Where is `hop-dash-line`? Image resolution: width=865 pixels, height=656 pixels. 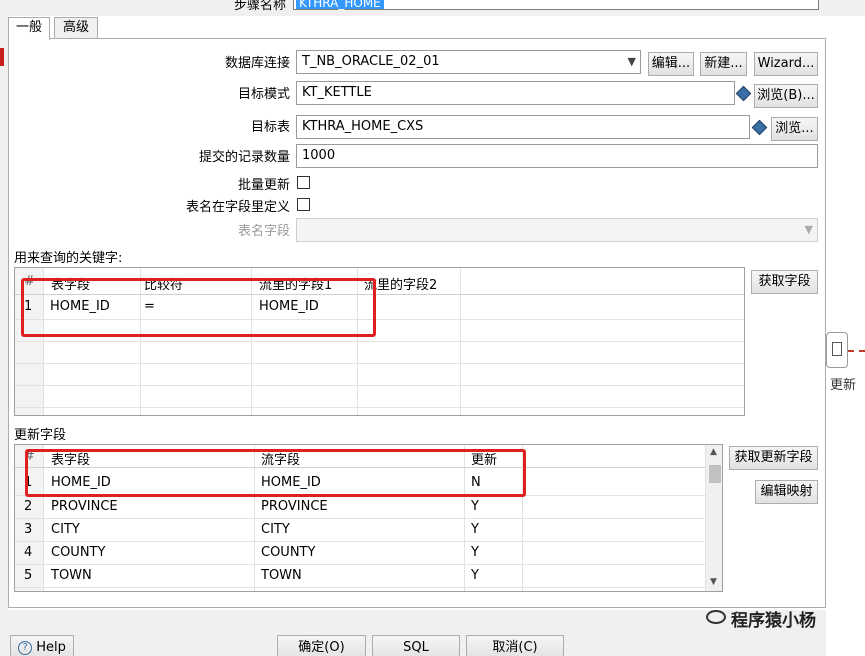 hop-dash-line is located at coordinates (856, 351).